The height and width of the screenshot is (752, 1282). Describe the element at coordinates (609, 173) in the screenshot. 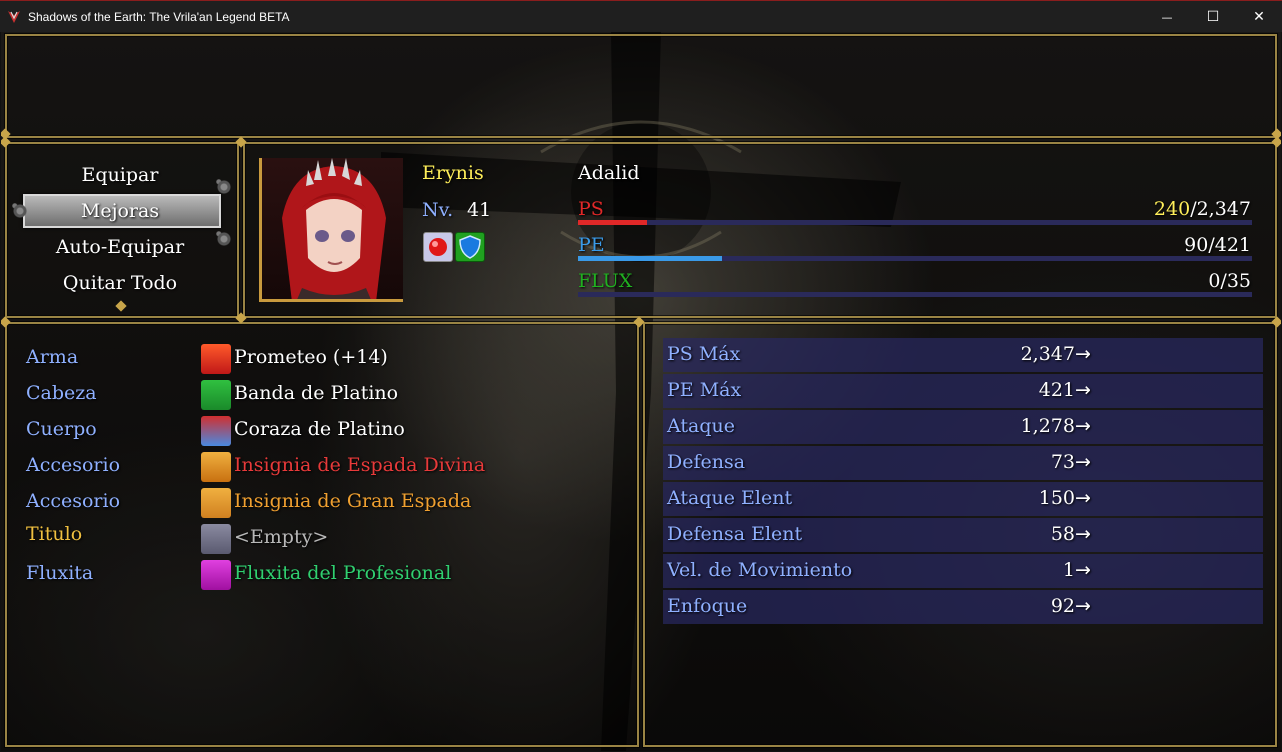

I see `actor-class: Adalid` at that location.